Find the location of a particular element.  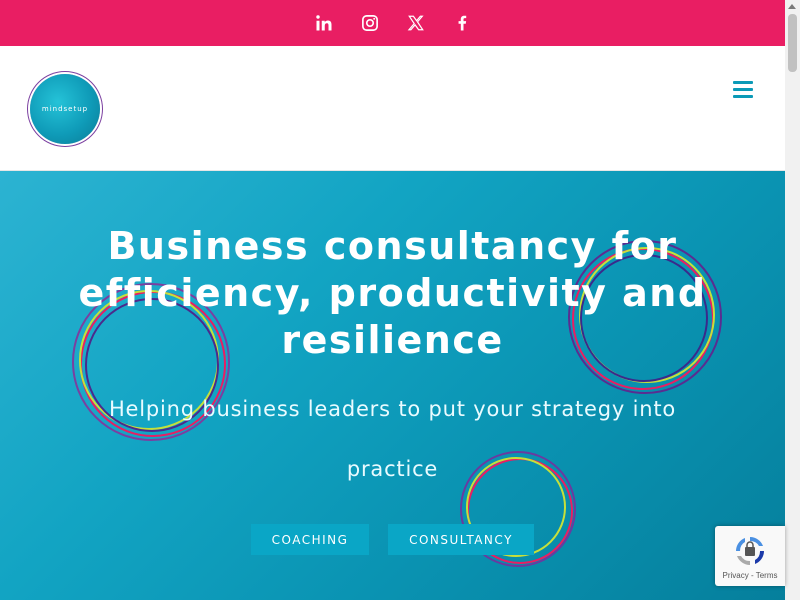

facebook-icon is located at coordinates (462, 23).